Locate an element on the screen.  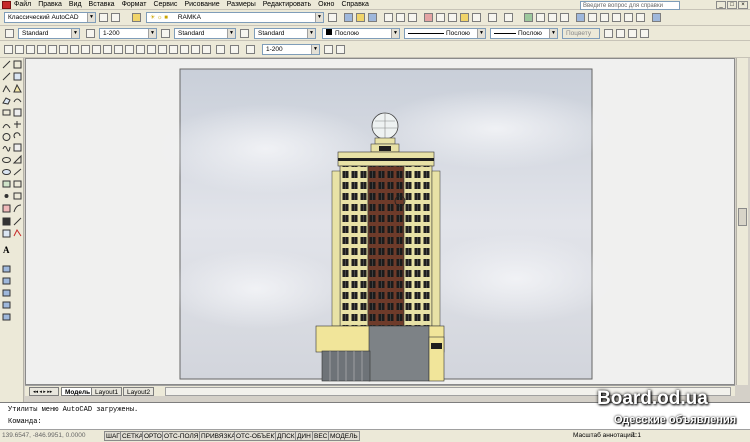
tab-layout1: Layout1 is located at coordinates (107, 391).